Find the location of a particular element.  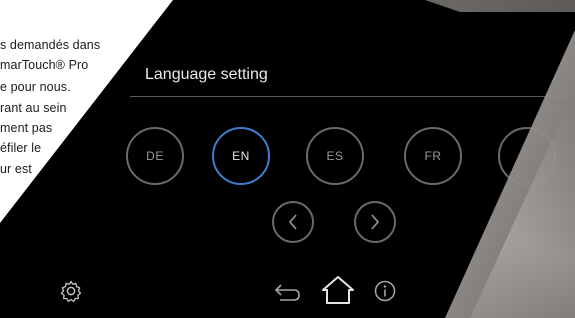

language-button-de: DE is located at coordinates (155, 156).